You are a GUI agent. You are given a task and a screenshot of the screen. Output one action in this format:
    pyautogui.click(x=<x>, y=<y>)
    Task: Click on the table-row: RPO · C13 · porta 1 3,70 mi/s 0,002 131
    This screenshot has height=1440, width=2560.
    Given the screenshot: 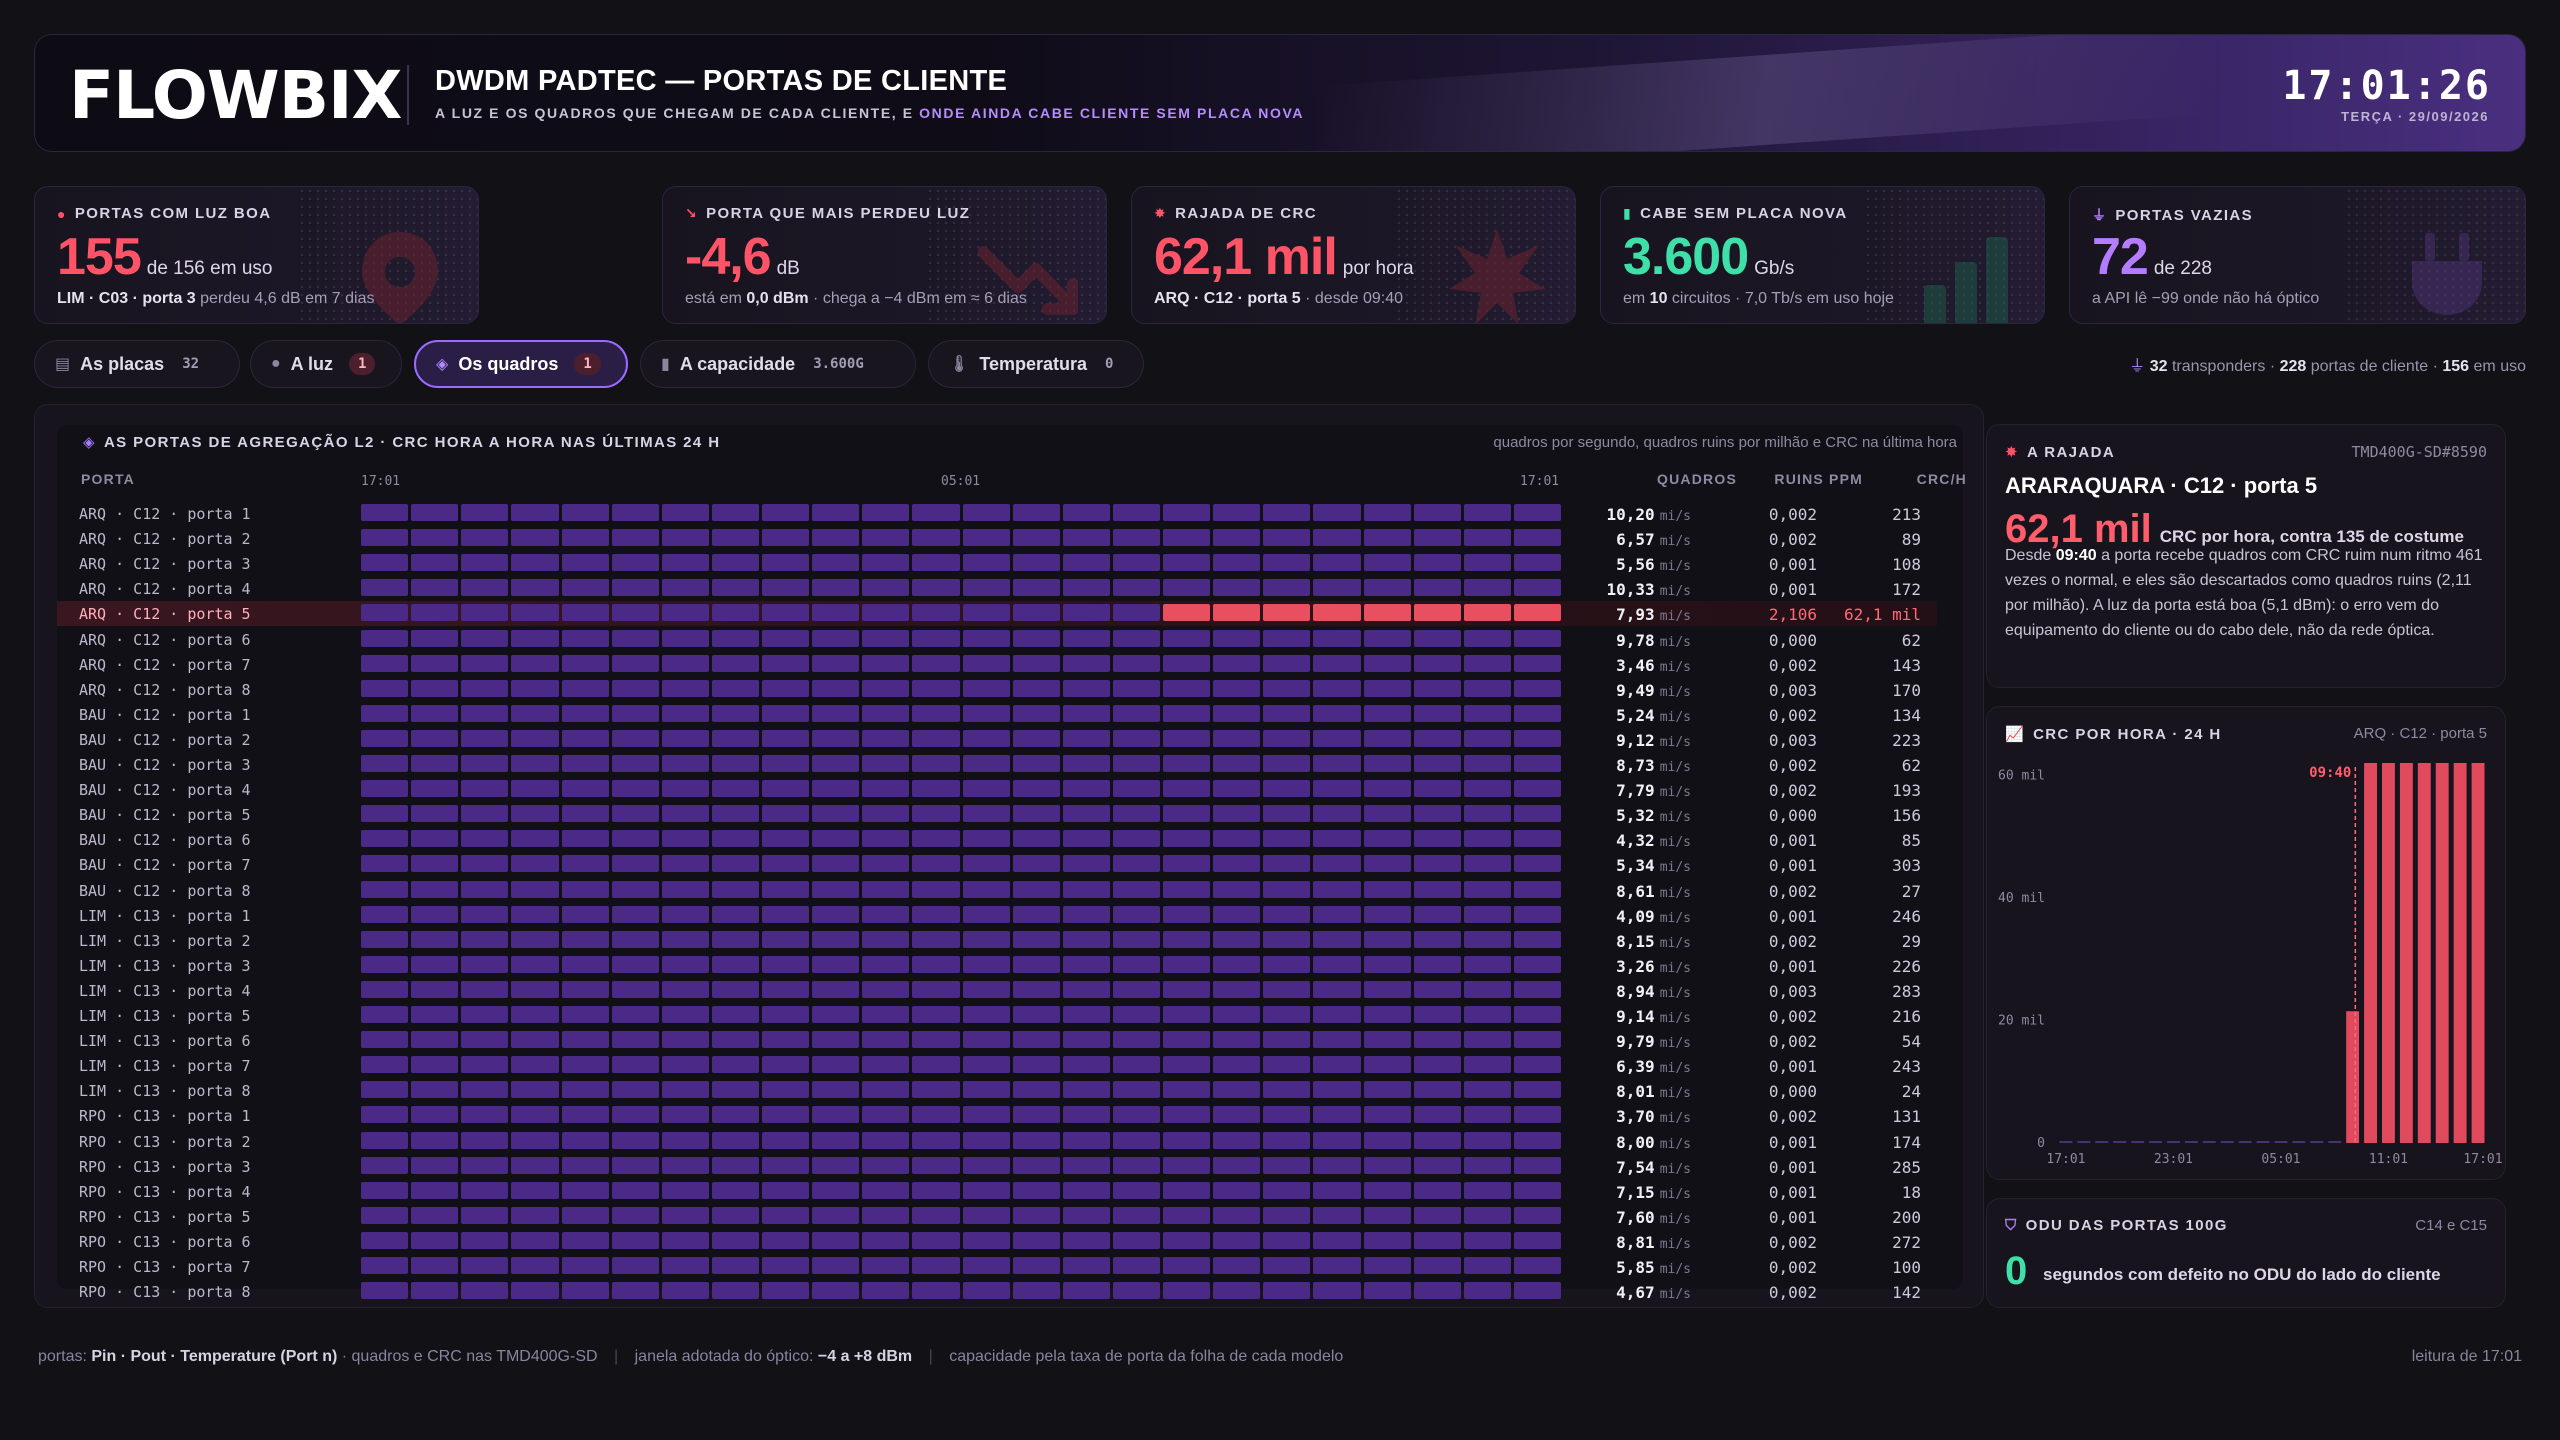 What is the action you would take?
    pyautogui.click(x=997, y=1115)
    